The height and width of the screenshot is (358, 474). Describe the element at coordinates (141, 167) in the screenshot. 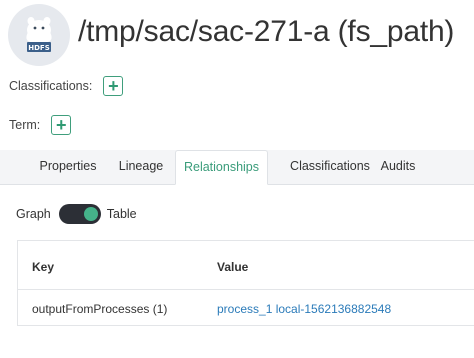

I see `tab-lineage: Lineage` at that location.